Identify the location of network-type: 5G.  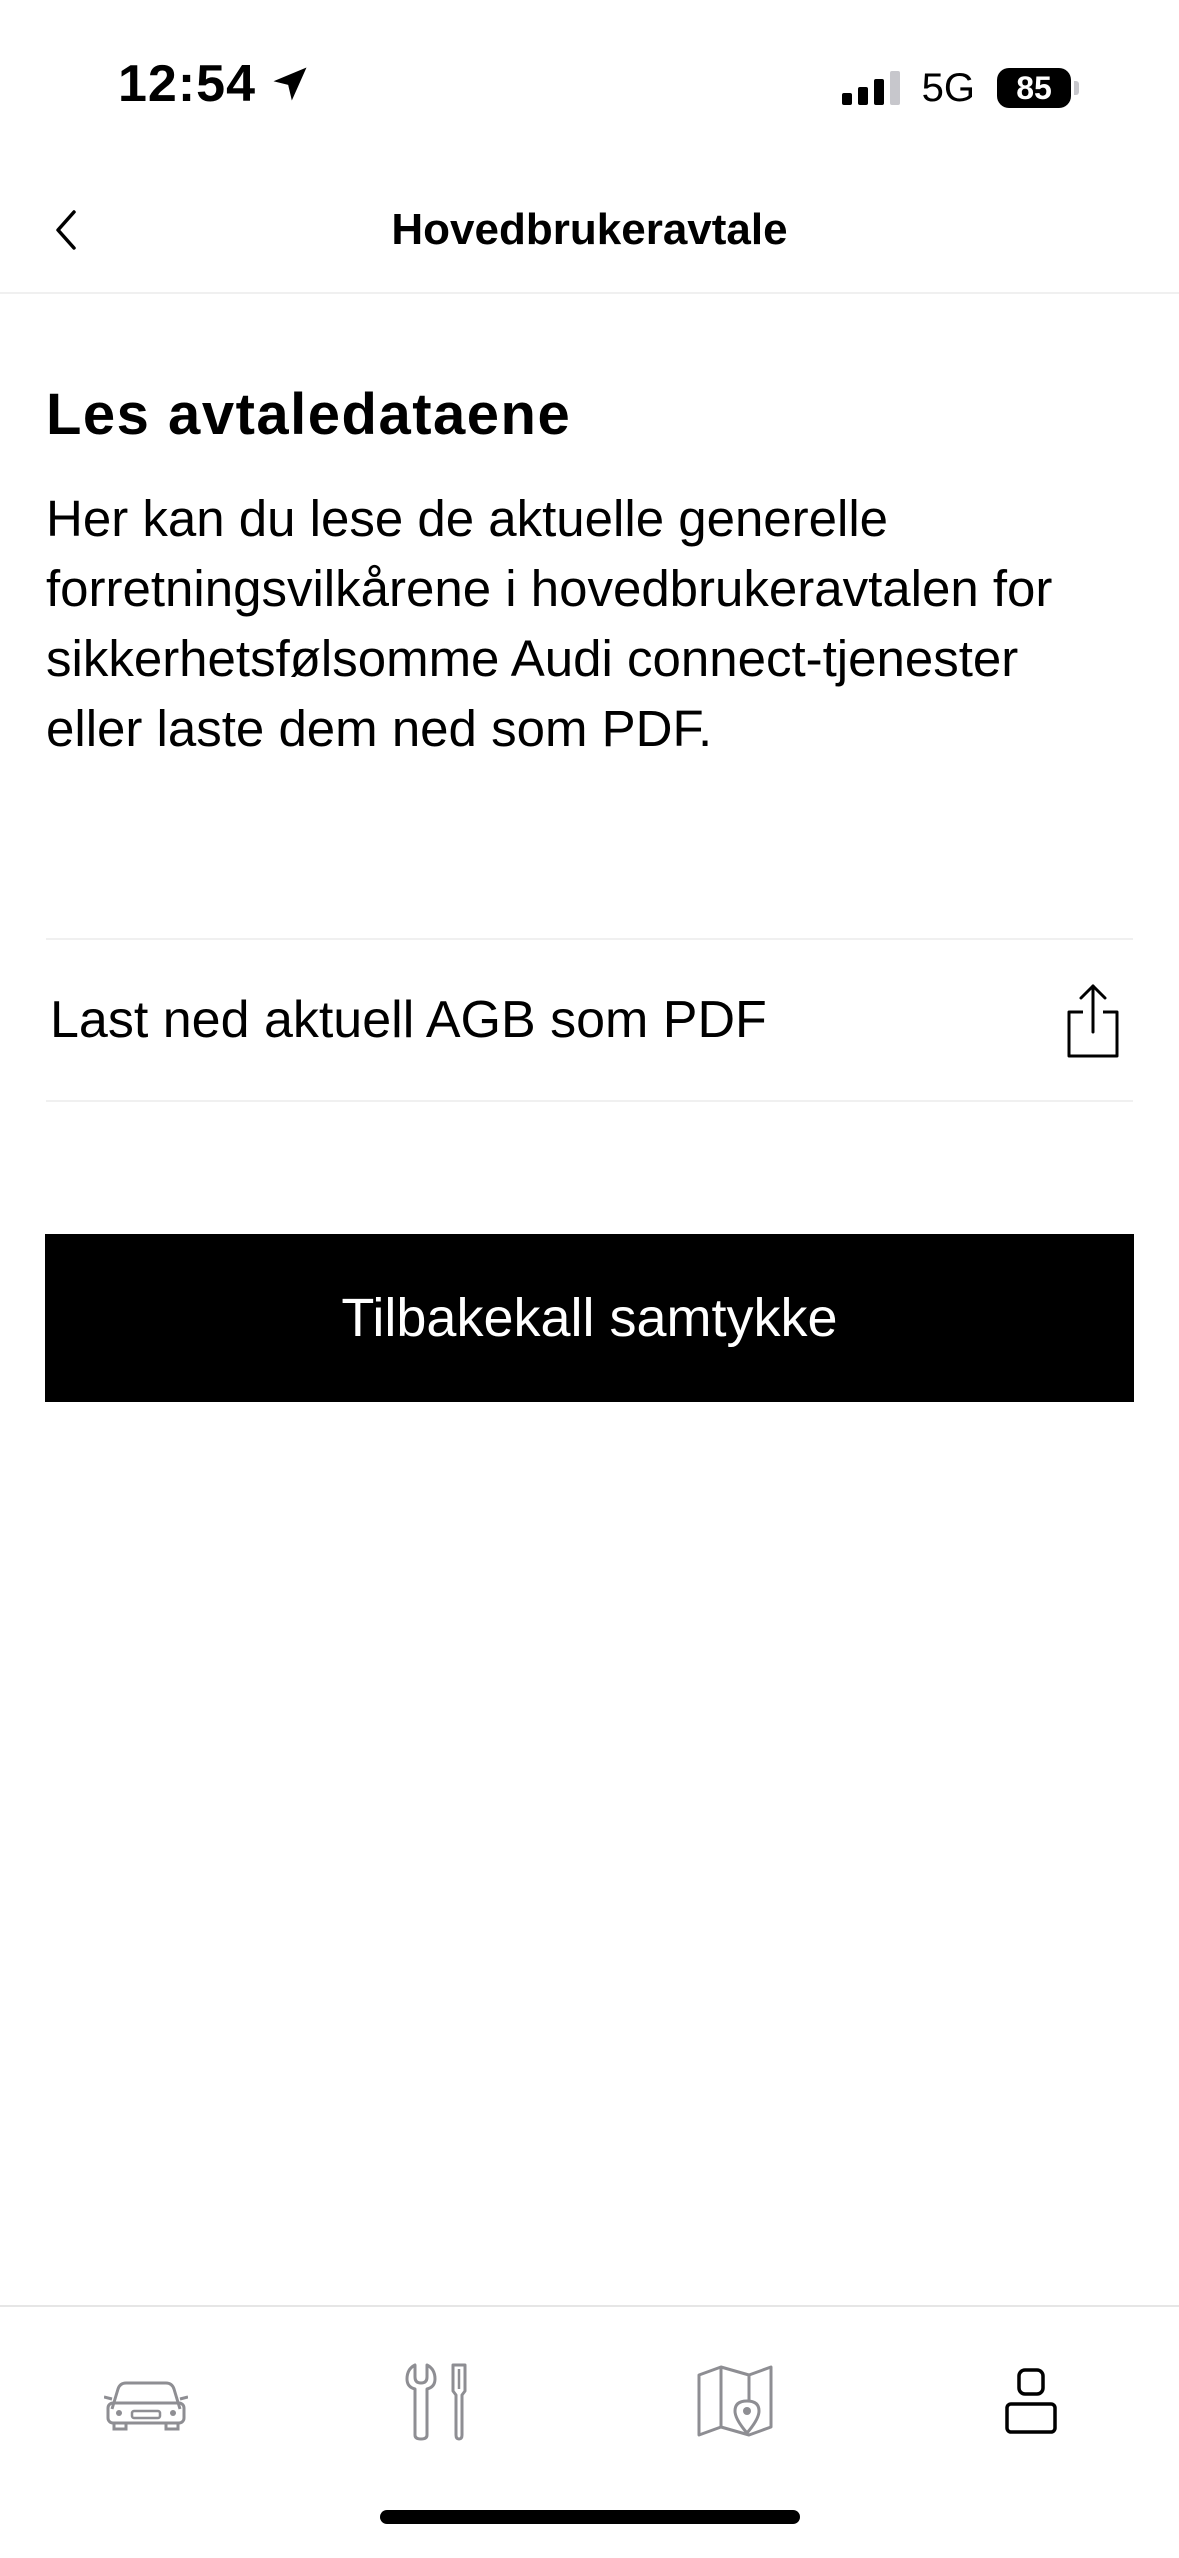
(948, 87).